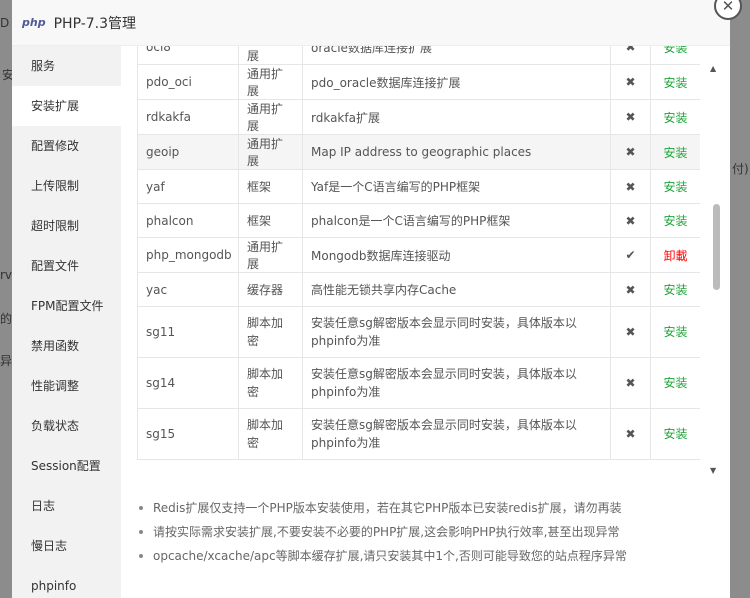 The height and width of the screenshot is (598, 750). I want to click on extension-row: yac 缓存器 高性能无锁共享内存Cache ✖ 安装, so click(418, 289).